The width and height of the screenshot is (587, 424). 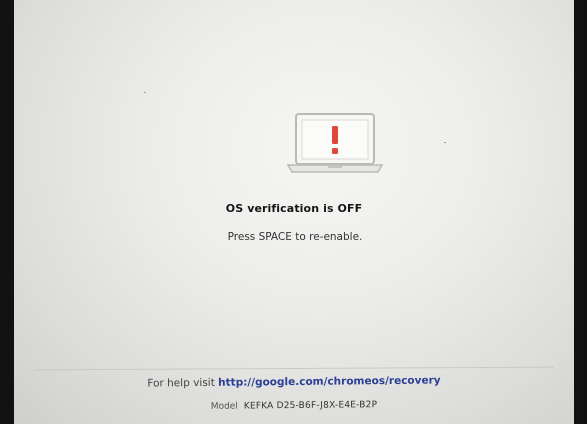 I want to click on help-prefix: For help visit, so click(x=181, y=383).